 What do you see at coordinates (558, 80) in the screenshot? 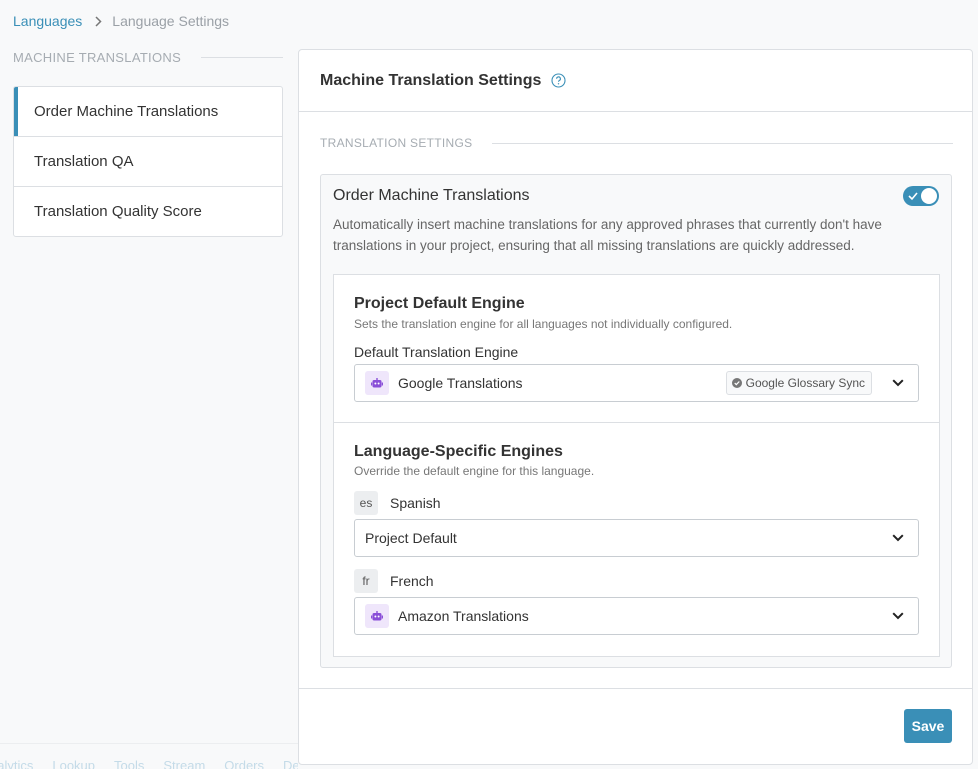
I see `help-icon` at bounding box center [558, 80].